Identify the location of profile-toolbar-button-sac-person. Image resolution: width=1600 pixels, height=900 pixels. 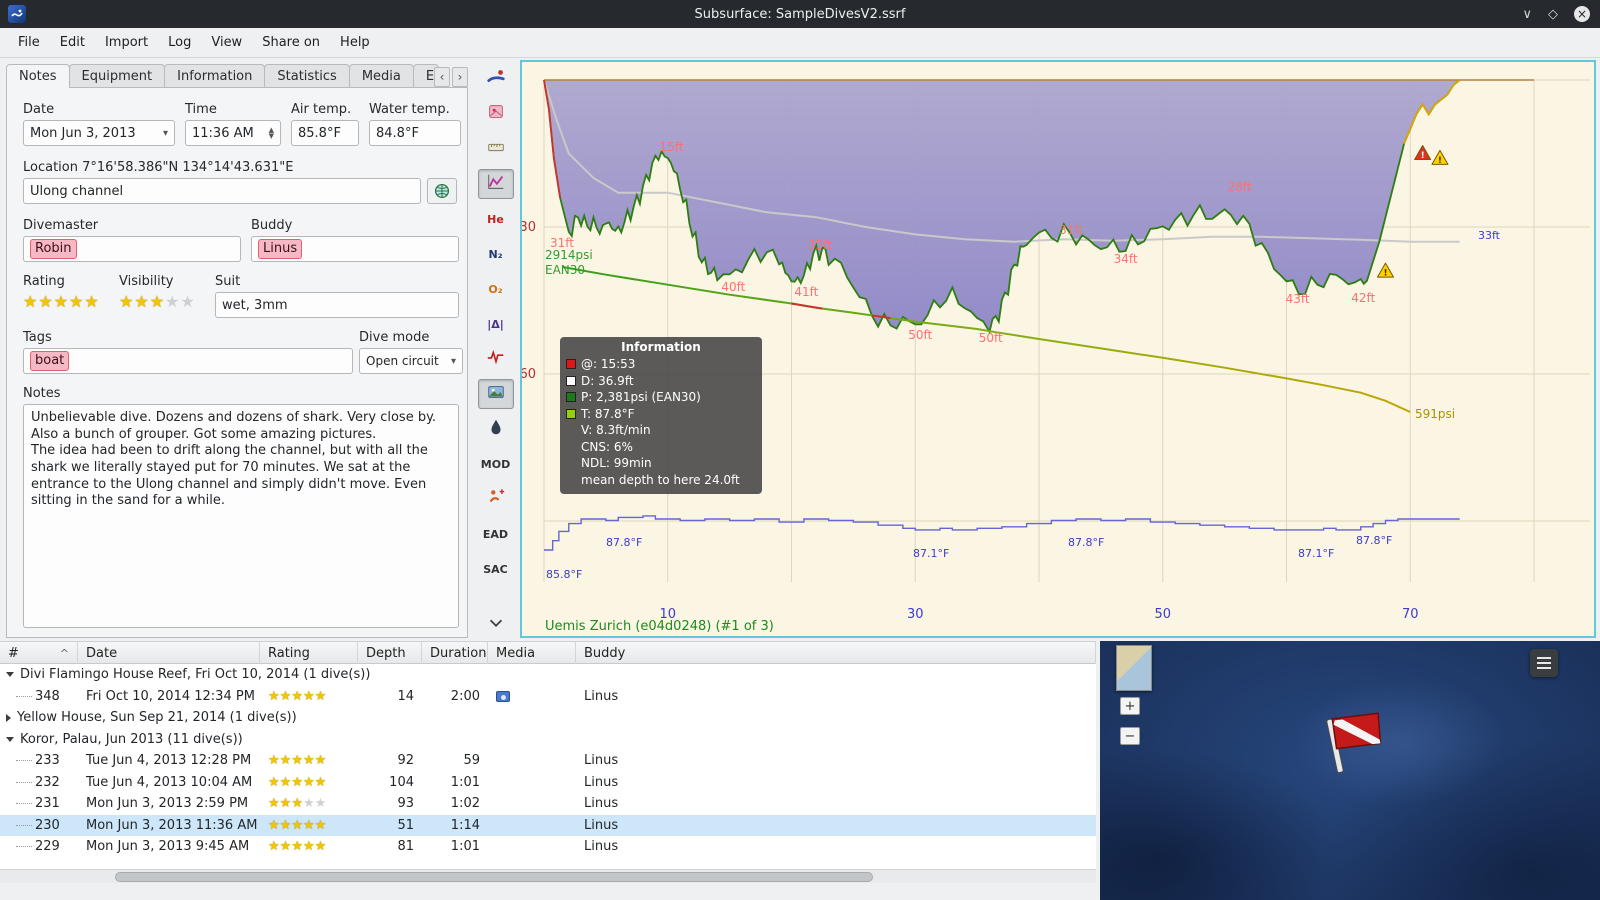
(496, 499).